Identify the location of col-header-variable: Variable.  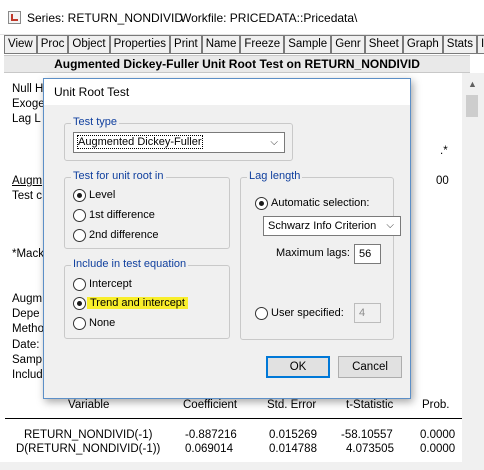
(89, 405).